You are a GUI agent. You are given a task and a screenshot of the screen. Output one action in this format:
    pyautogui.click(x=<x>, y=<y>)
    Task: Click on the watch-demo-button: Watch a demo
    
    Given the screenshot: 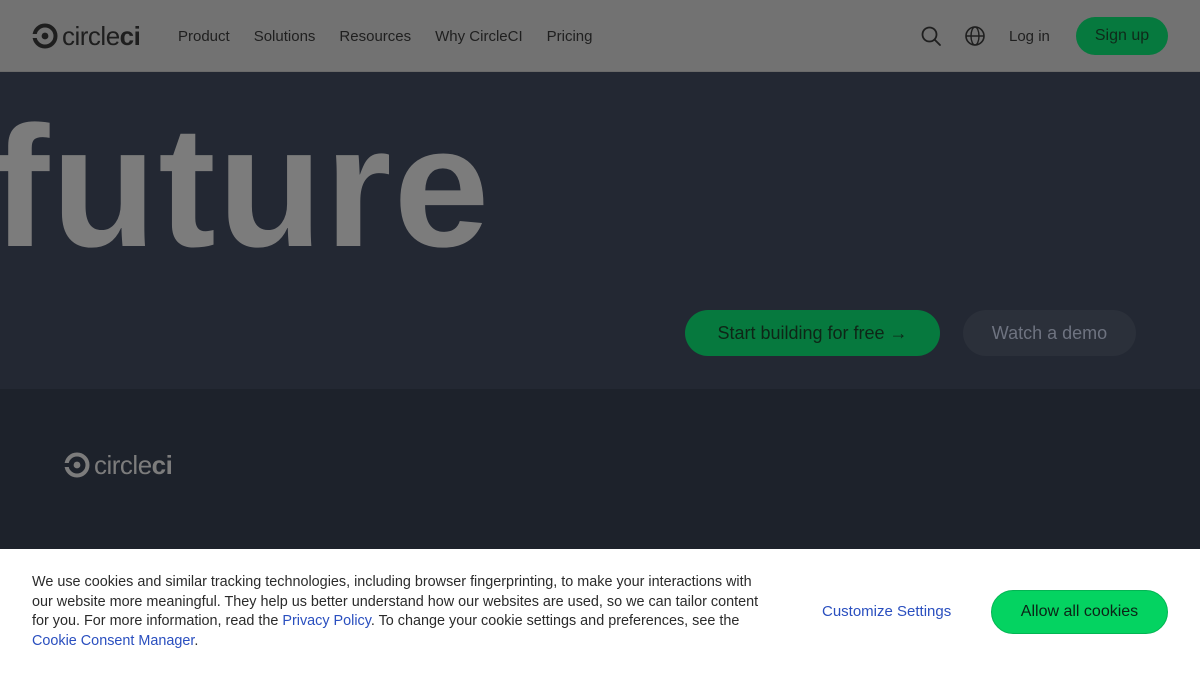 What is the action you would take?
    pyautogui.click(x=1049, y=333)
    